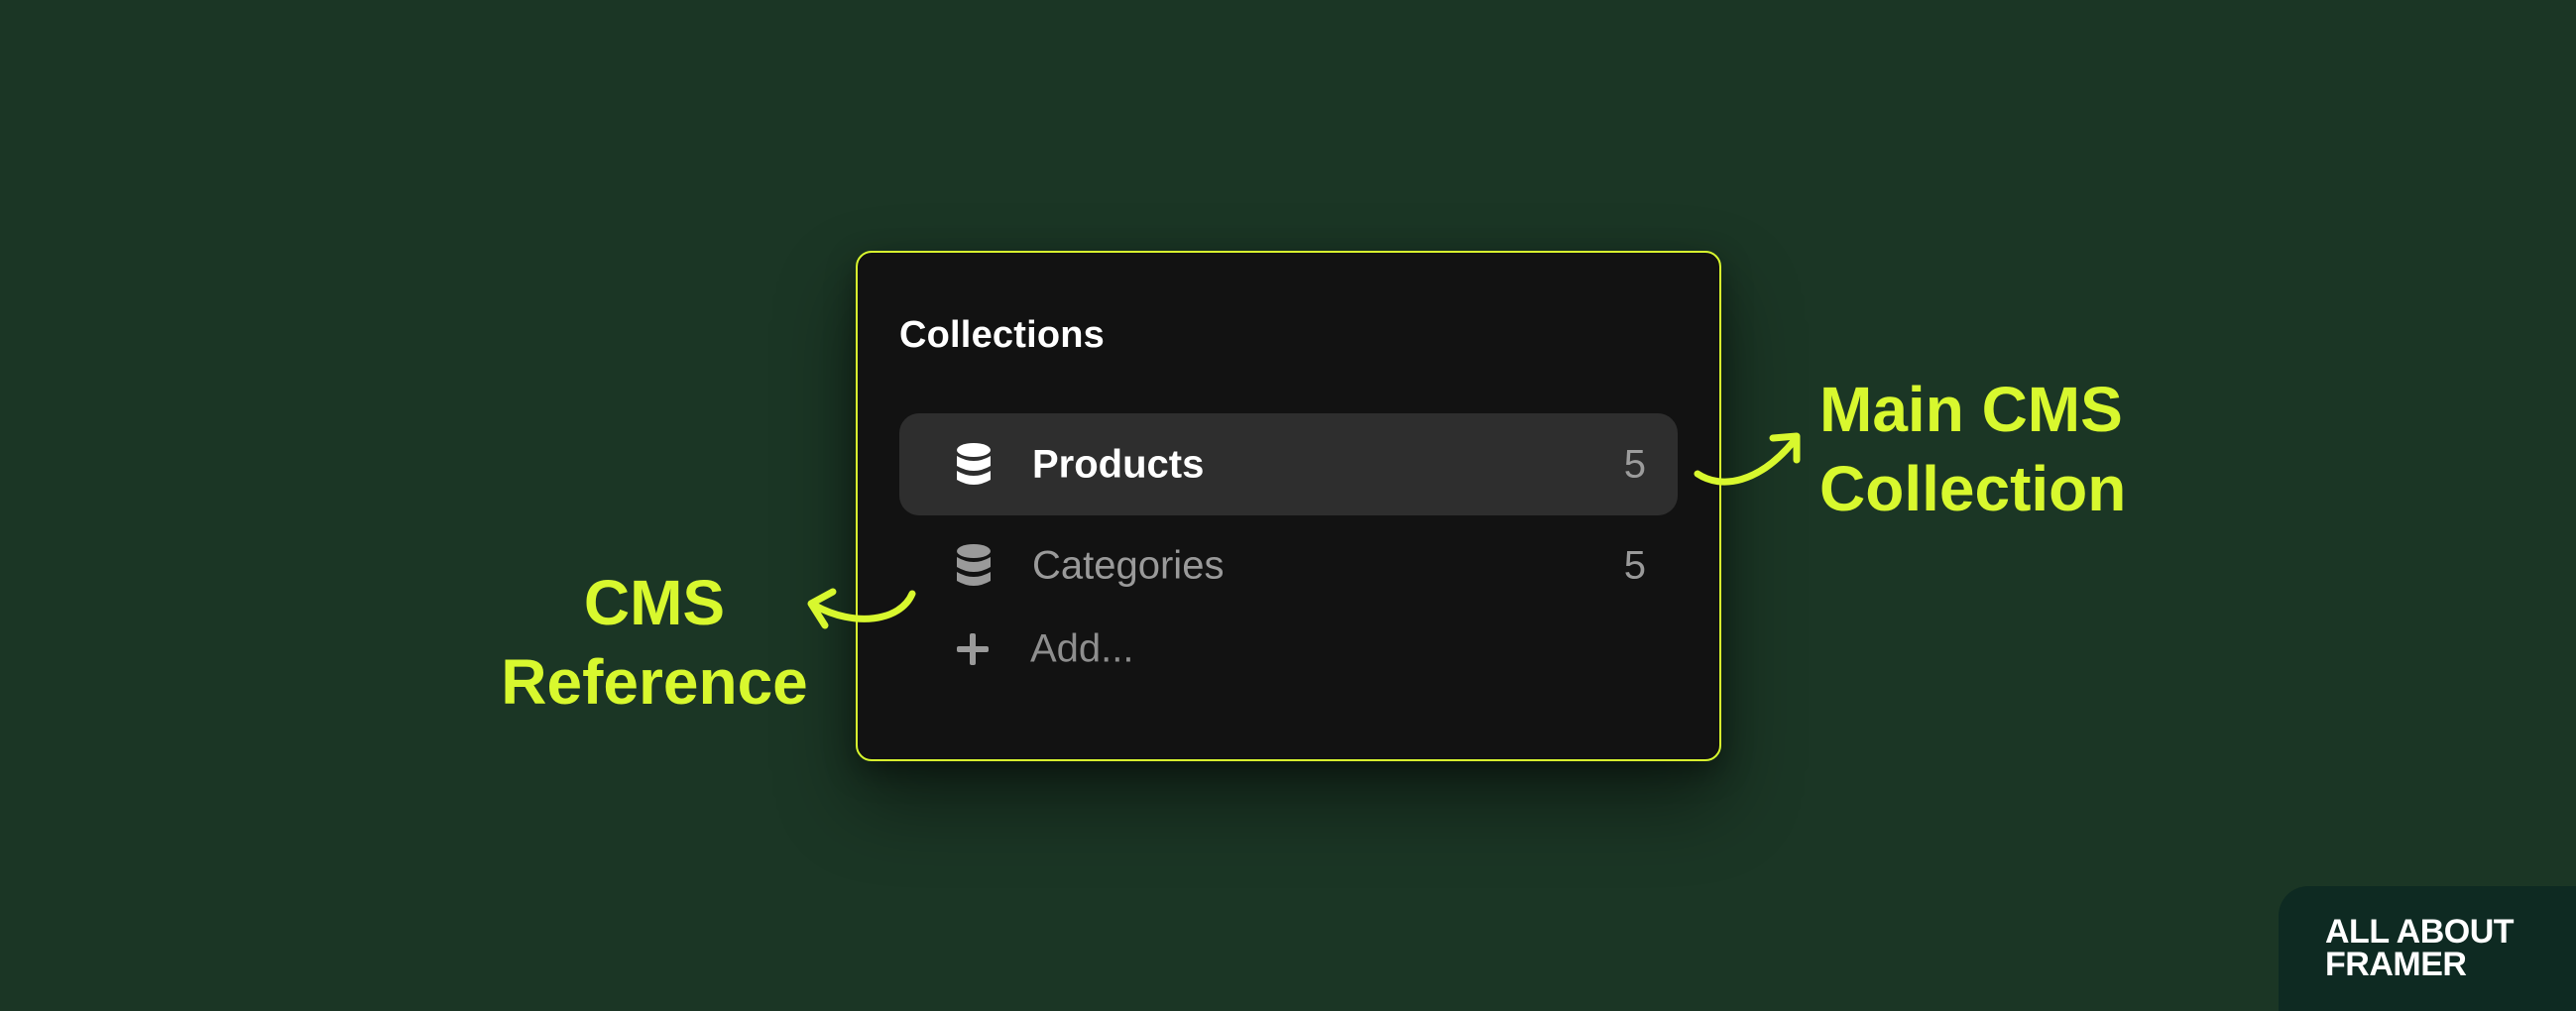 The width and height of the screenshot is (2576, 1011). Describe the element at coordinates (862, 608) in the screenshot. I see `arrow-left-icon` at that location.